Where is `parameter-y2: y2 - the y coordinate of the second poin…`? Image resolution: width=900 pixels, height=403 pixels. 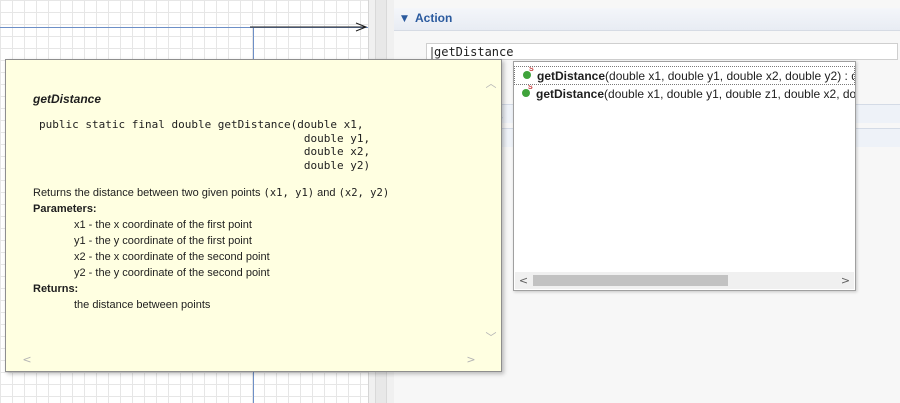 parameter-y2: y2 - the y coordinate of the second poin… is located at coordinates (172, 273).